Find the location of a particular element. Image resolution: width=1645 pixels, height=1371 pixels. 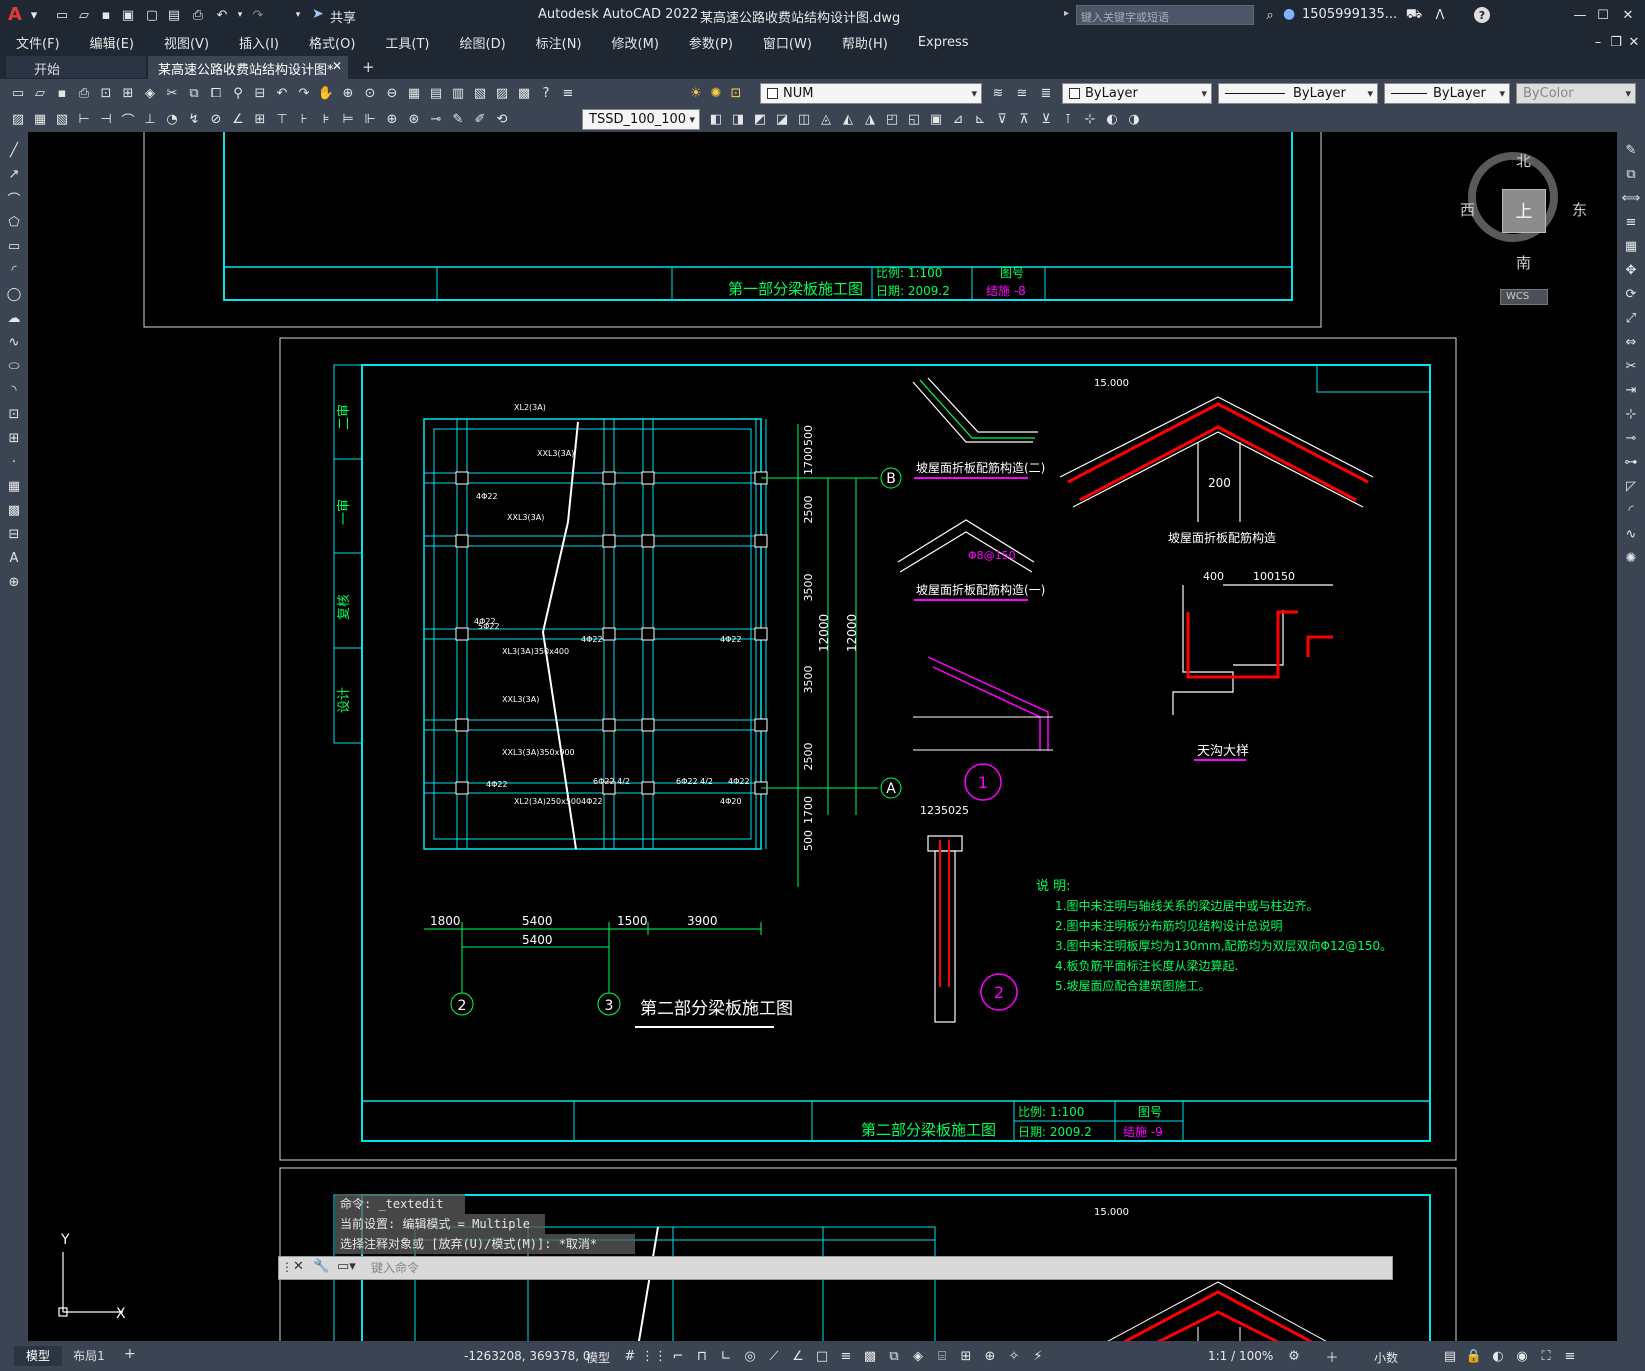

copy-tool-icon: ⧉ is located at coordinates (1631, 174).